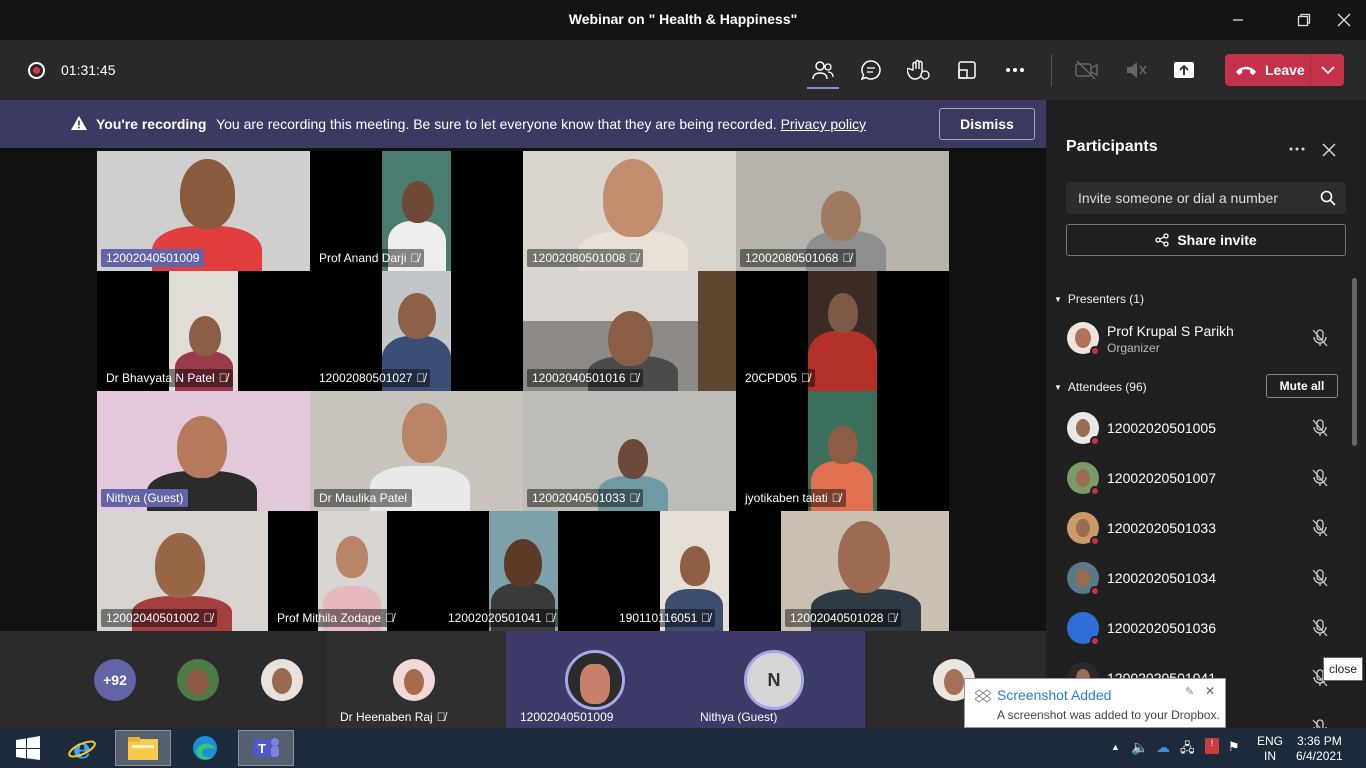  I want to click on video-tile: 12002040501009, so click(203, 211).